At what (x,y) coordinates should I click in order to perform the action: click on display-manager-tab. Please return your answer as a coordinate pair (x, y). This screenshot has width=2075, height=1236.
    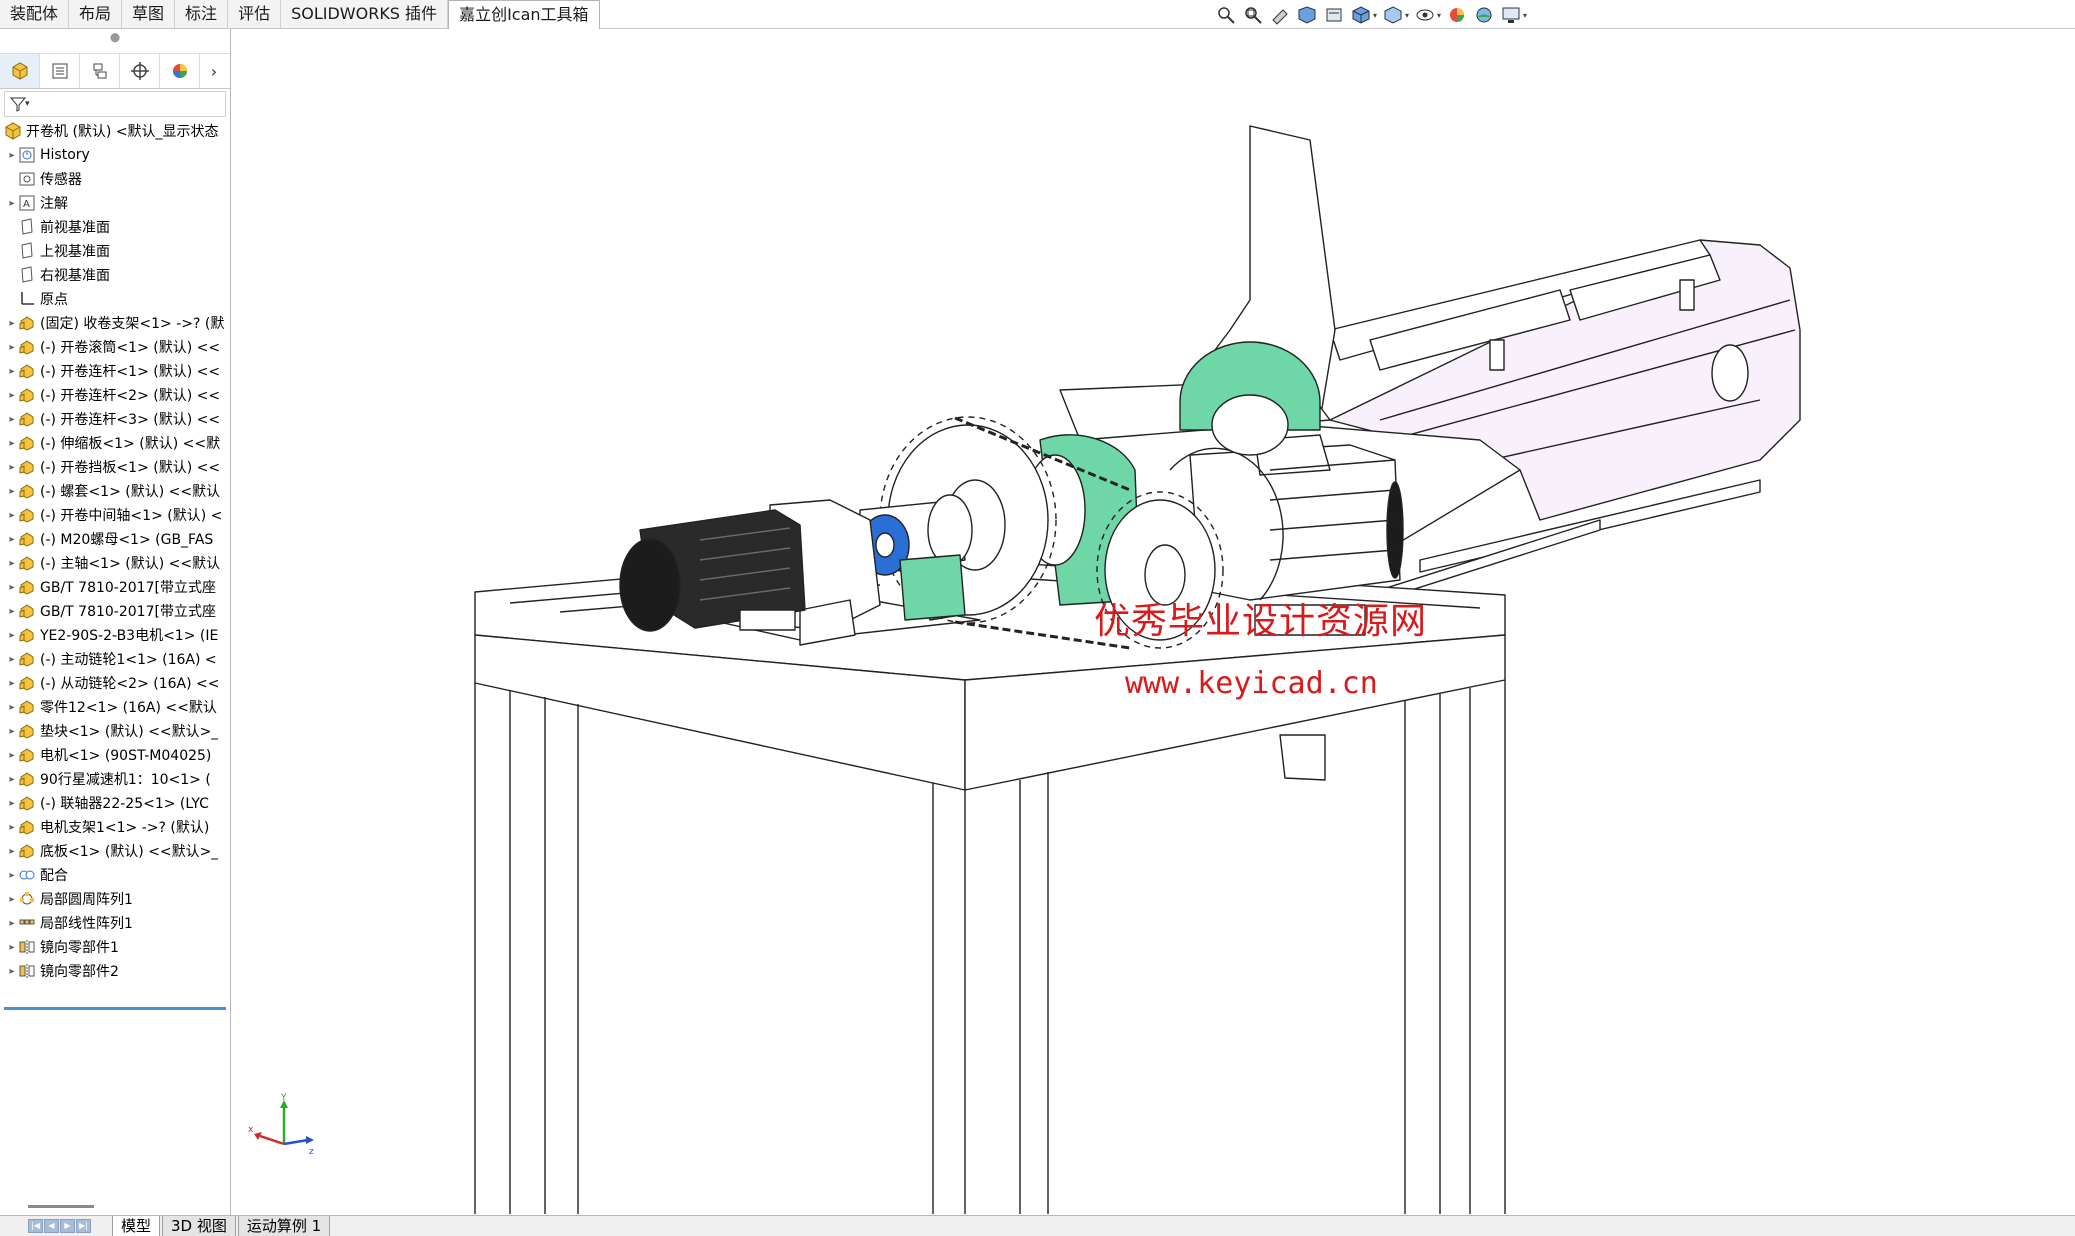
    Looking at the image, I should click on (180, 71).